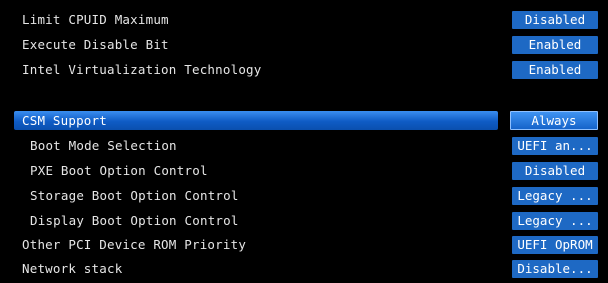 This screenshot has height=283, width=608. I want to click on setting-label: CSM Support, so click(64, 120).